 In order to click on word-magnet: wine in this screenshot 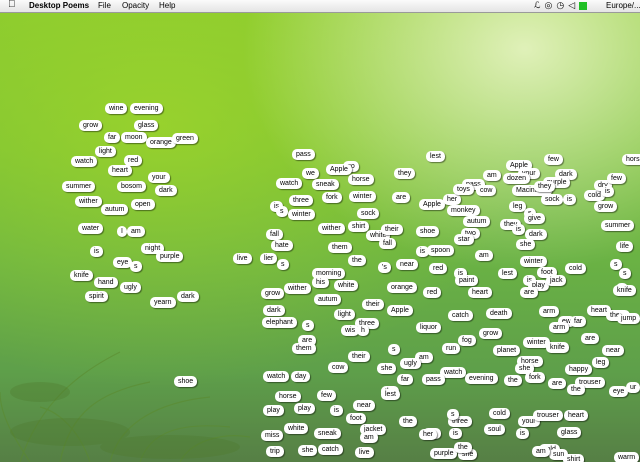, I will do `click(116, 108)`.